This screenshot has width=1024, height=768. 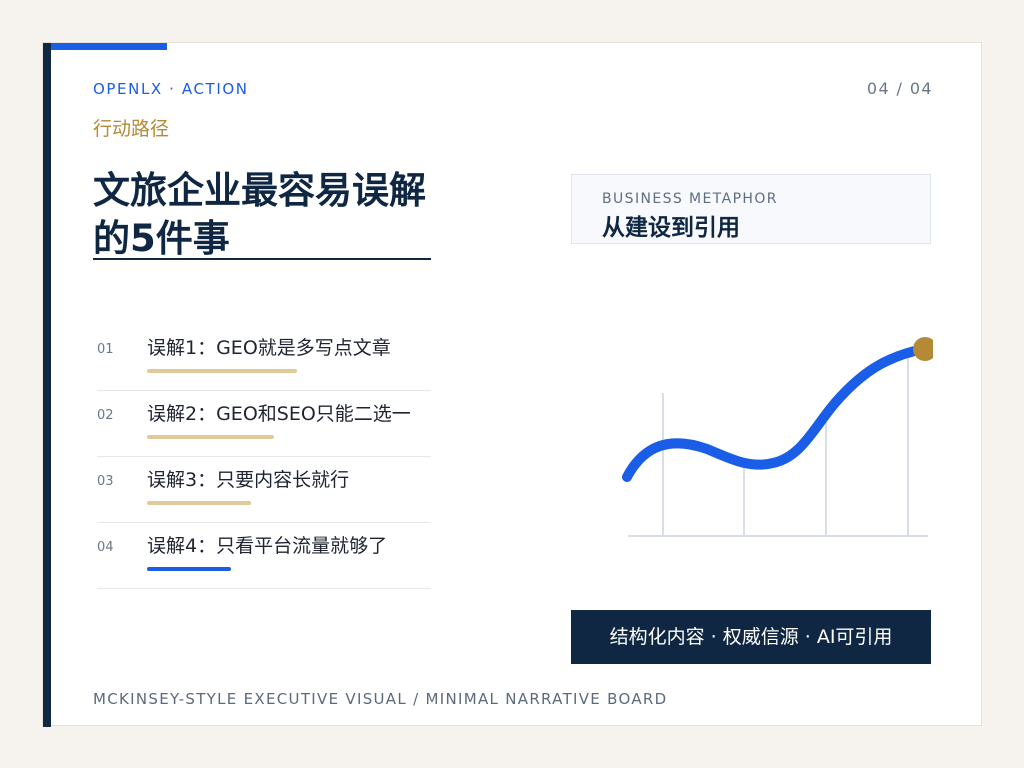 What do you see at coordinates (313, 215) in the screenshot?
I see `page-title: 文旅企业最容易误解 的5件事` at bounding box center [313, 215].